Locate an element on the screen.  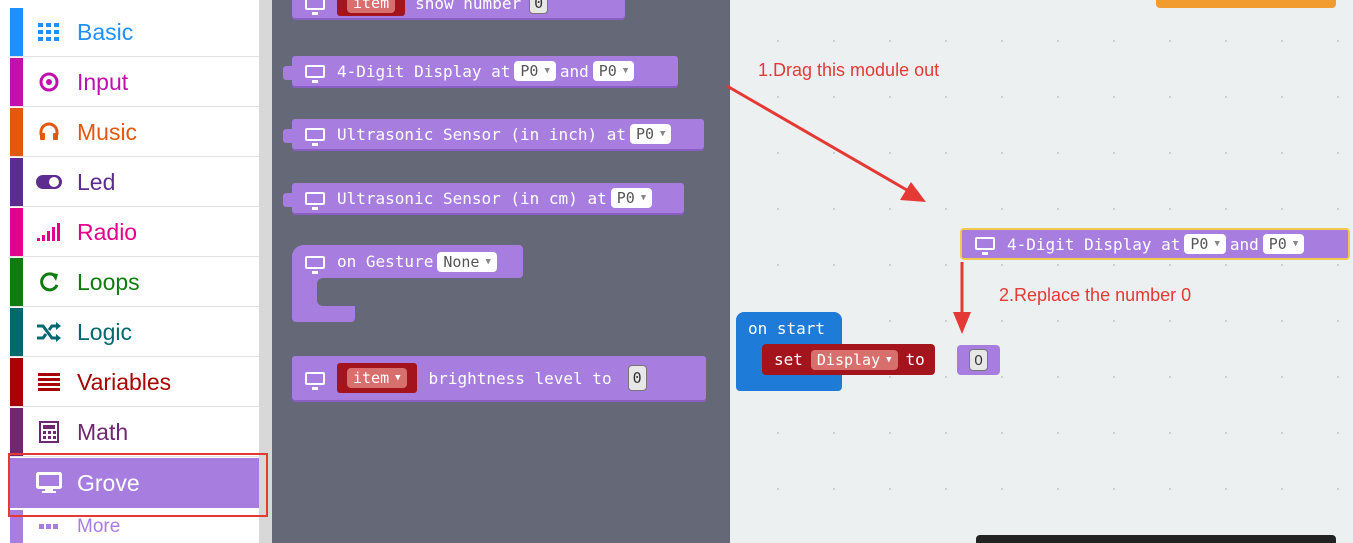
on-start-label: on start is located at coordinates (787, 328).